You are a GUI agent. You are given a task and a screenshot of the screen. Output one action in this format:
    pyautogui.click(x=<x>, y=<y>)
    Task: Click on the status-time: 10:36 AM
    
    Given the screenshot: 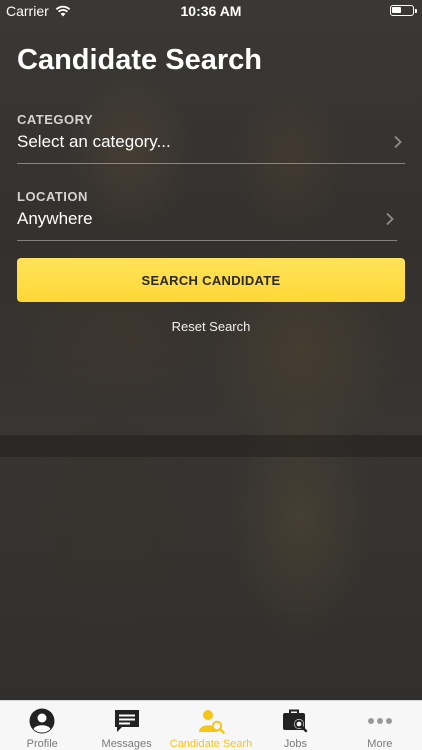 What is the action you would take?
    pyautogui.click(x=211, y=11)
    